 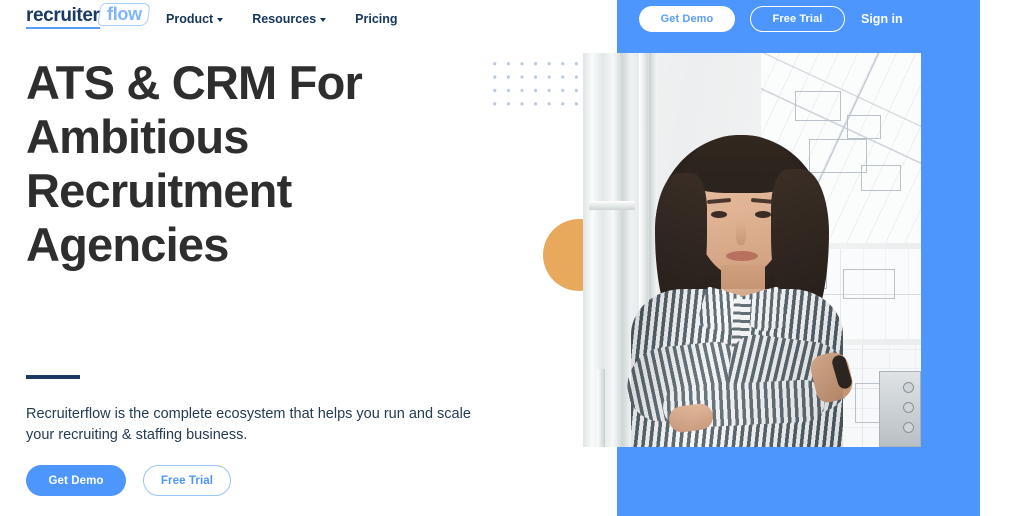 I want to click on hero-cta-group: Get Demo Free Trial, so click(x=128, y=480).